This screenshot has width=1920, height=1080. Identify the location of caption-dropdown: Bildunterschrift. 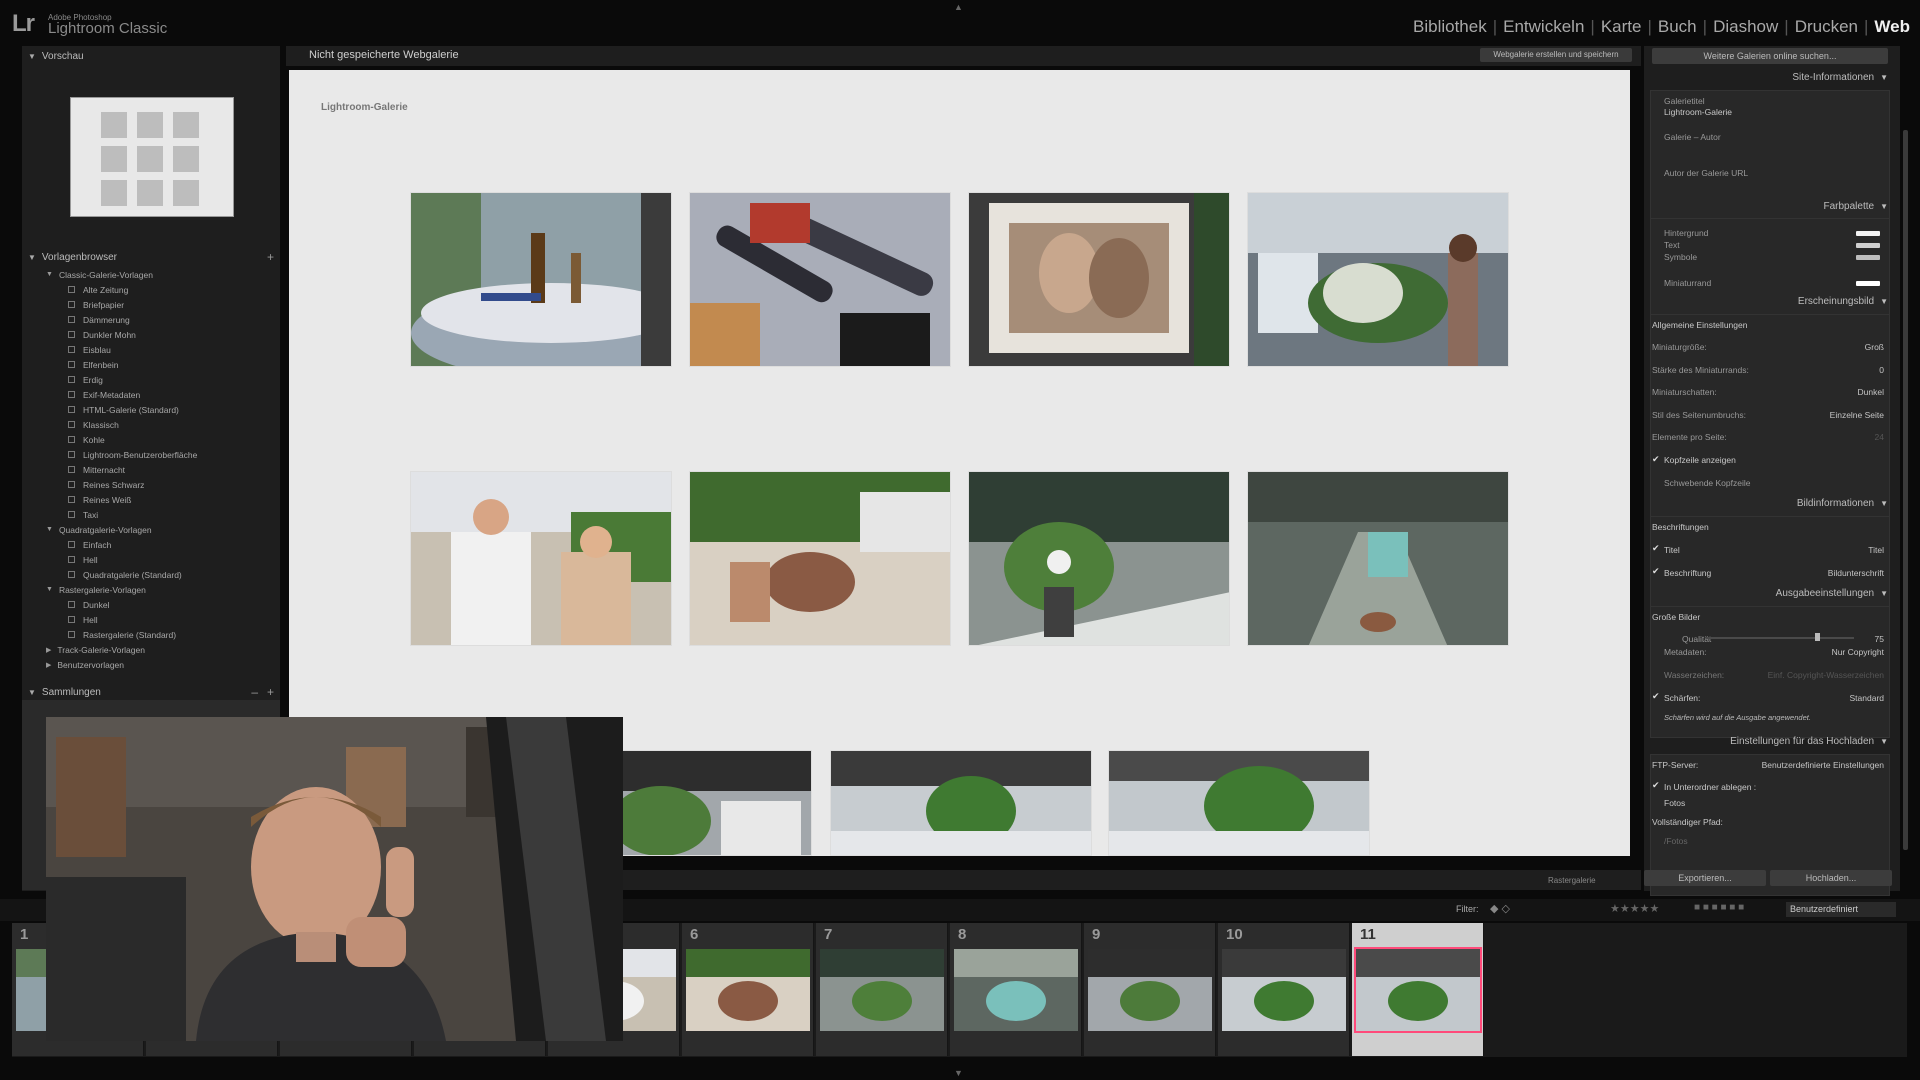
(1856, 573).